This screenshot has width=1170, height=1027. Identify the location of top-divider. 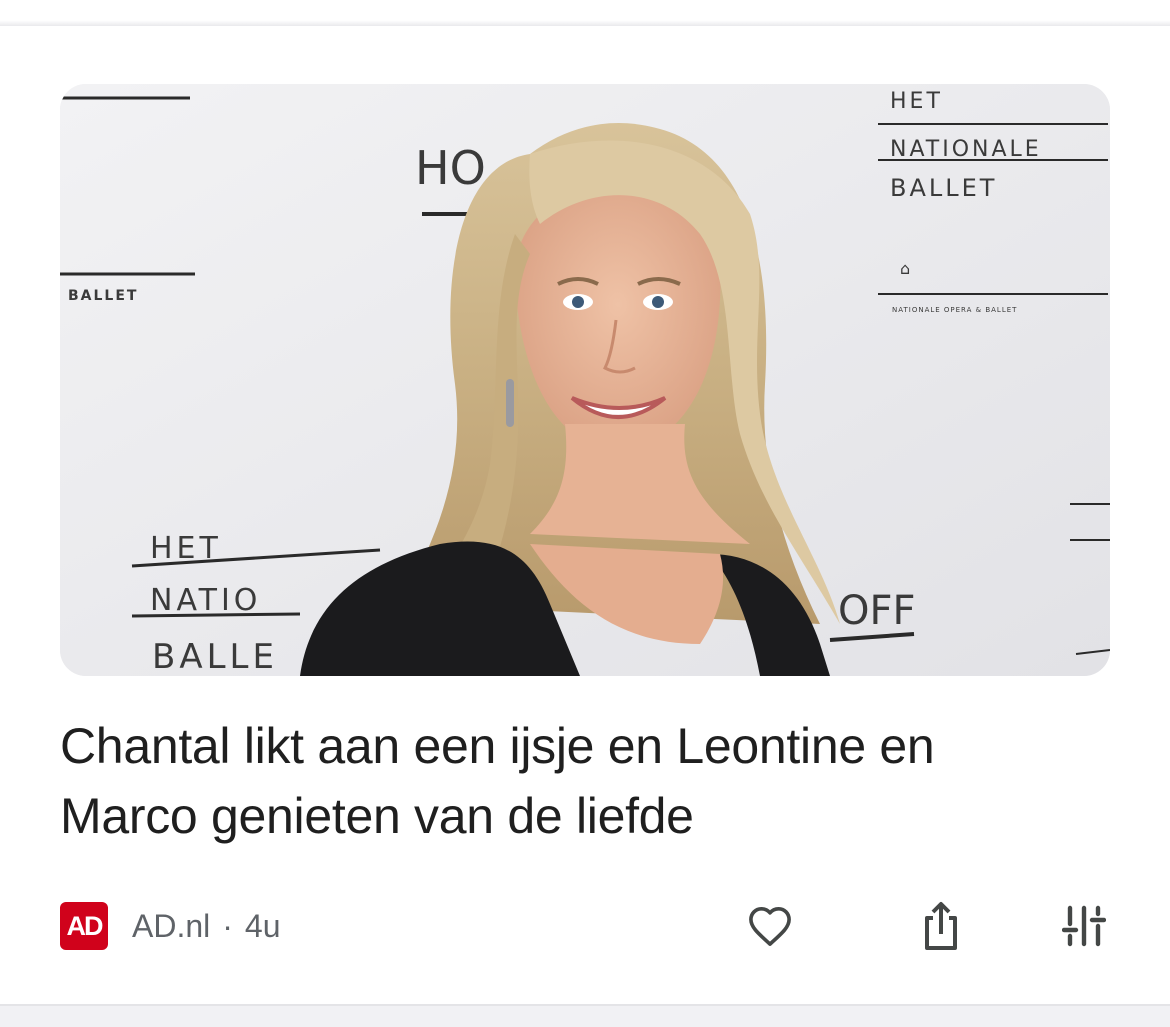
(585, 13).